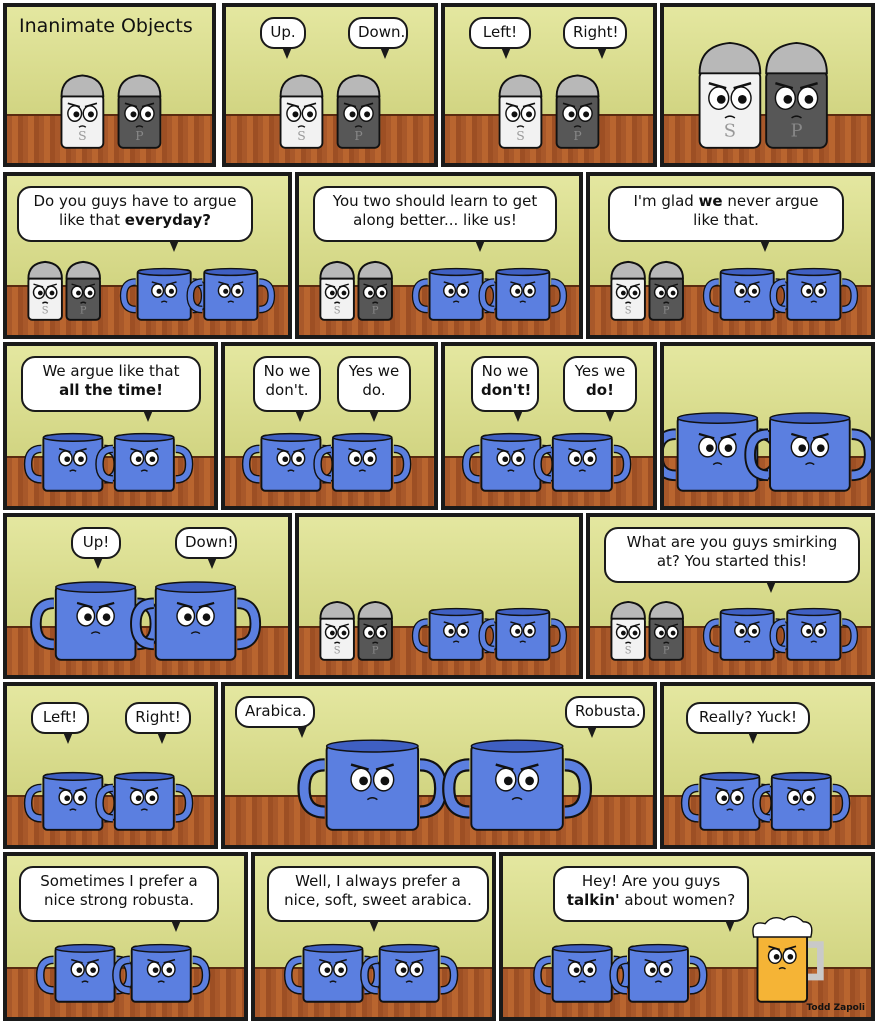 This screenshot has width=878, height=1024. What do you see at coordinates (111, 380) in the screenshot?
I see `speech-text: We argue like that all the time!` at bounding box center [111, 380].